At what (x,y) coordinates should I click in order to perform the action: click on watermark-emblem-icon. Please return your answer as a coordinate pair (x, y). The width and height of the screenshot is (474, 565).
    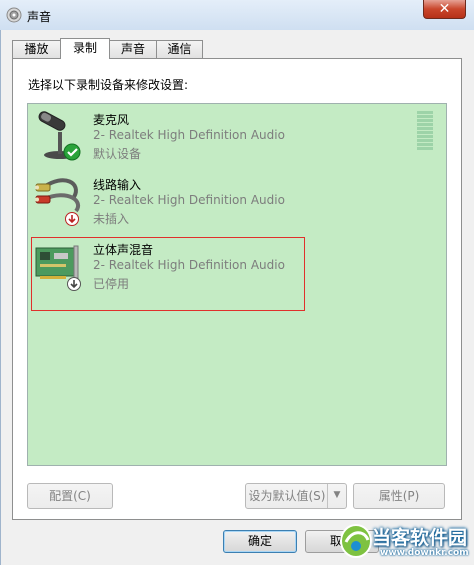
    Looking at the image, I should click on (356, 541).